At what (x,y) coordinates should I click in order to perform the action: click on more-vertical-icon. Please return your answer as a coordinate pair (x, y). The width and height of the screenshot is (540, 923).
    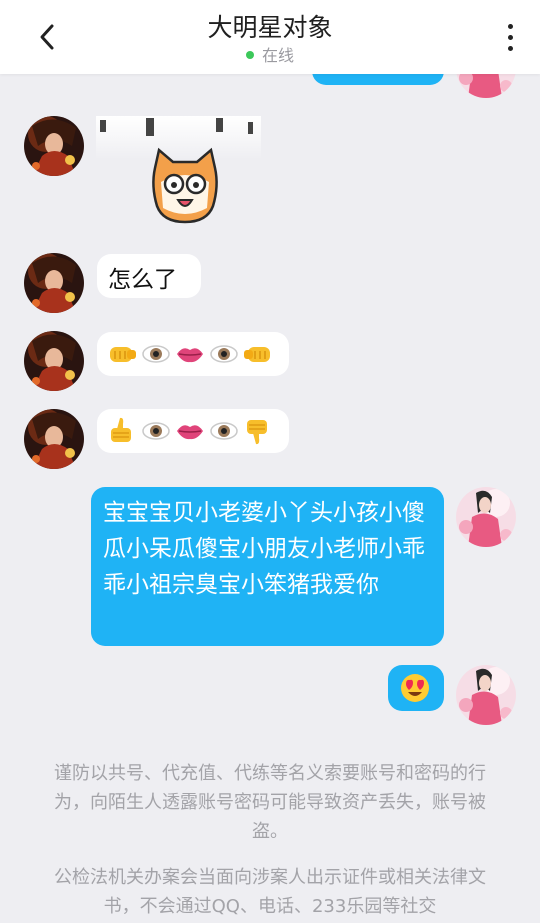
    Looking at the image, I should click on (510, 38).